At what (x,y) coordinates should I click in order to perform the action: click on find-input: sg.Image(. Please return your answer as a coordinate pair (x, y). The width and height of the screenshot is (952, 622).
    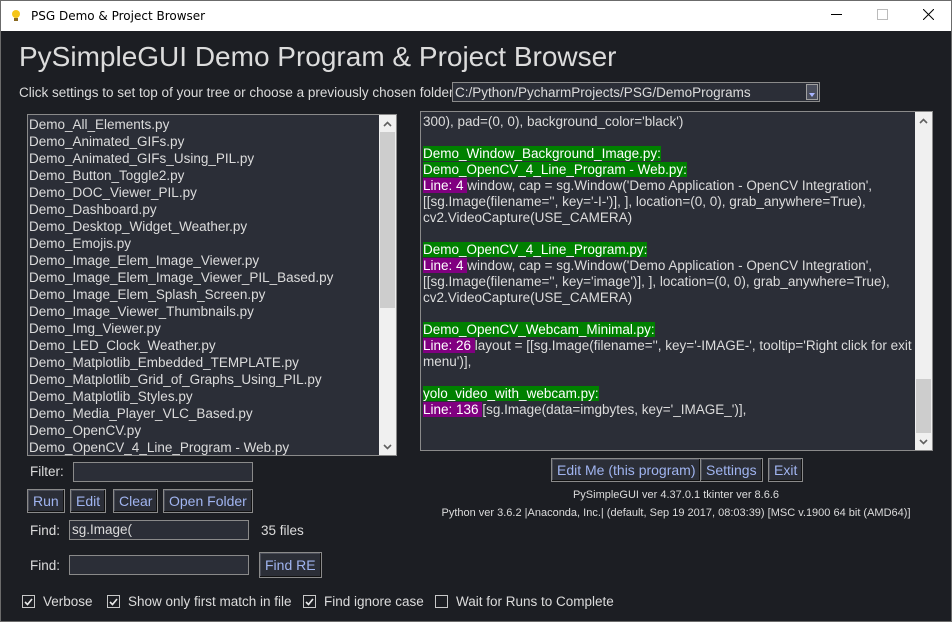
    Looking at the image, I should click on (159, 530).